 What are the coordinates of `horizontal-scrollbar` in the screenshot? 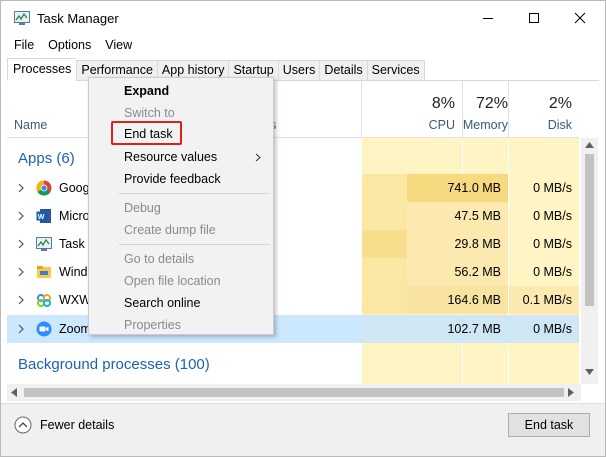 It's located at (294, 392).